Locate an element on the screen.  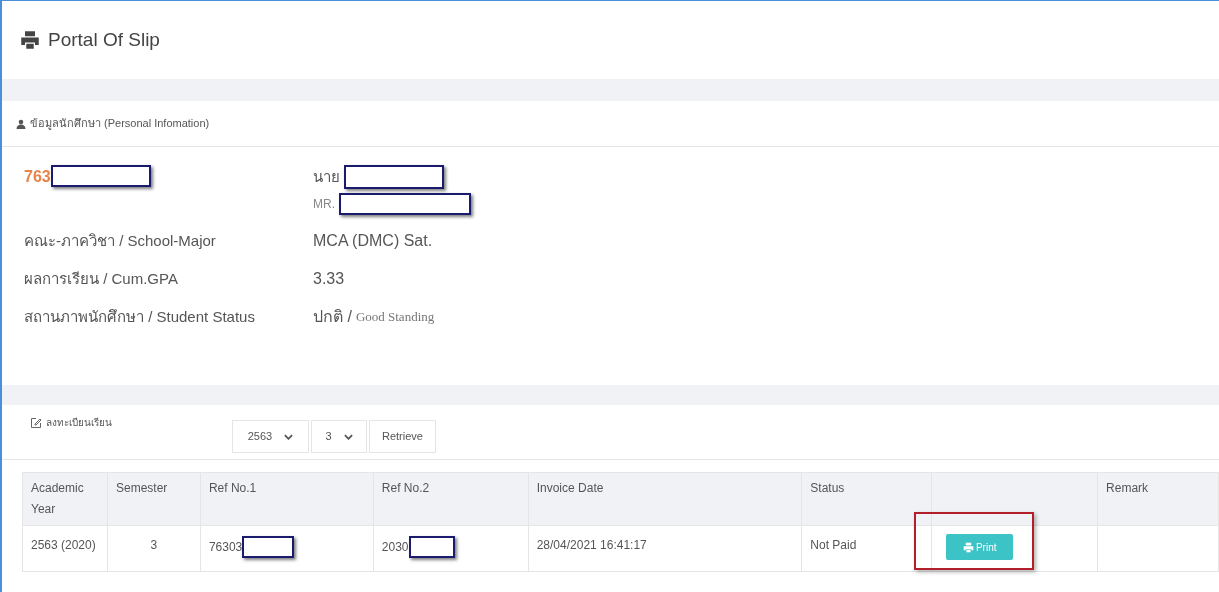
name-prefix: นาย is located at coordinates (326, 176).